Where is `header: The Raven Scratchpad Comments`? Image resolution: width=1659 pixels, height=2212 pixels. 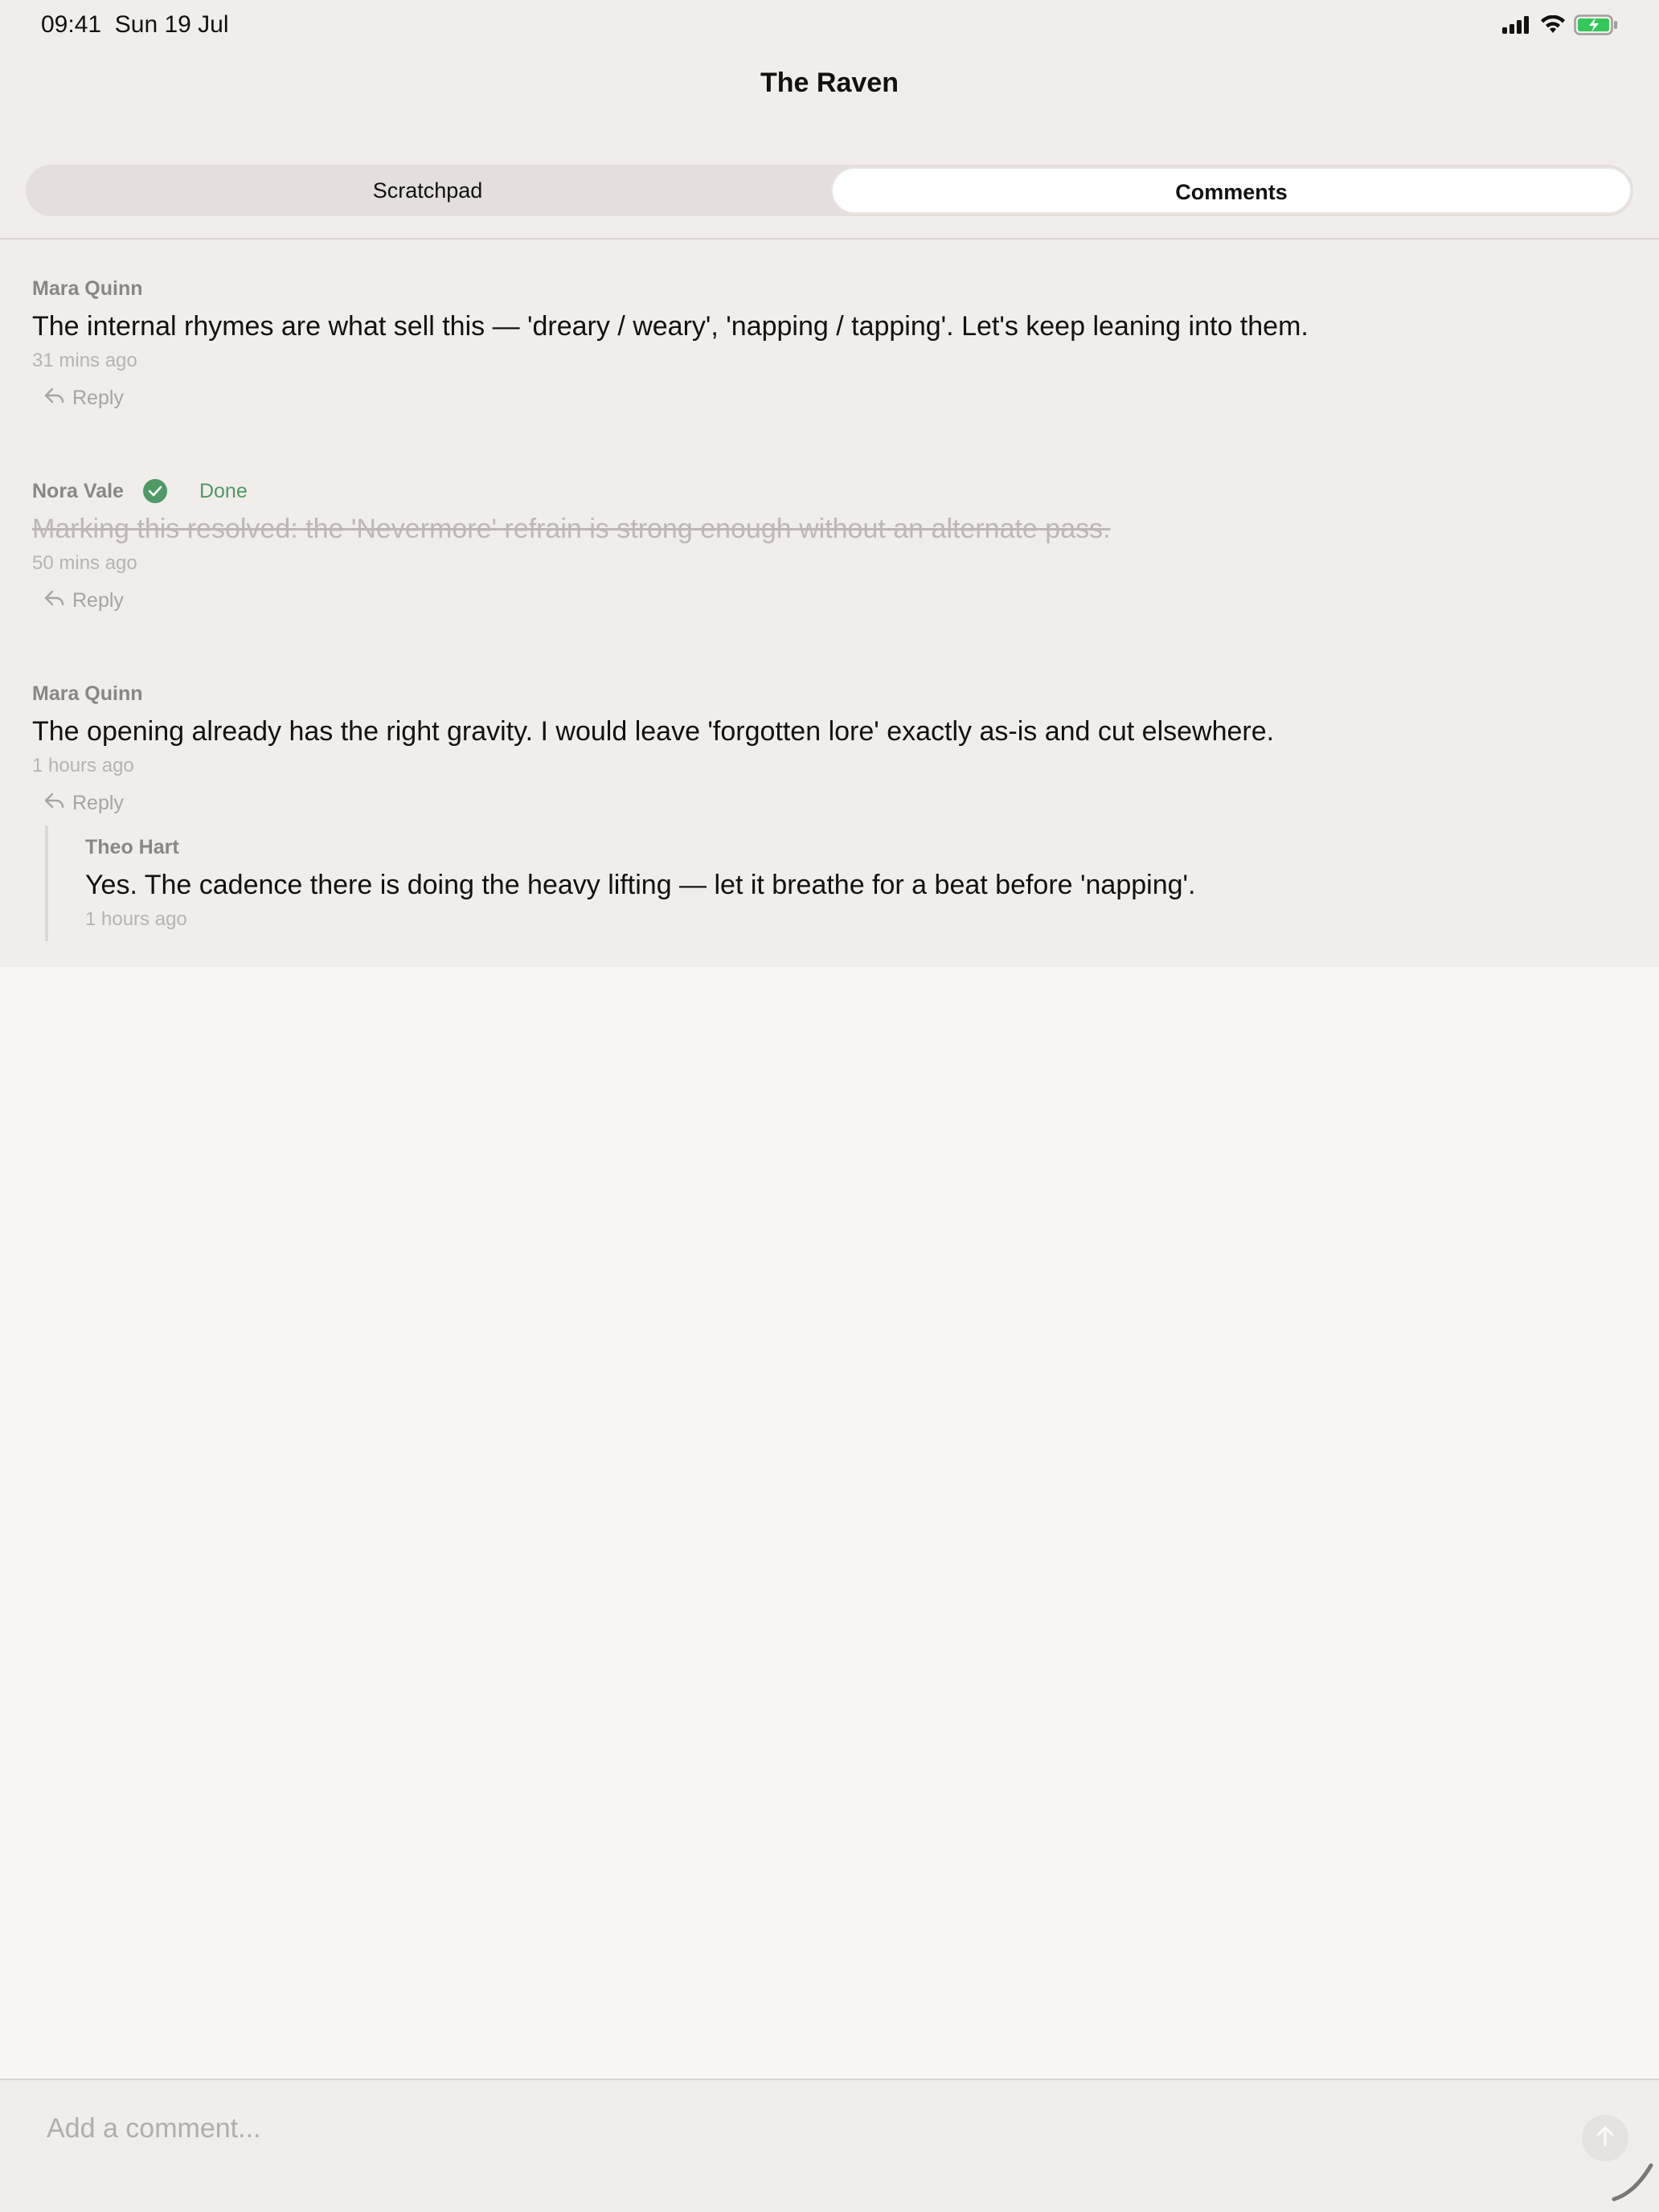
header: The Raven Scratchpad Comments is located at coordinates (829, 145).